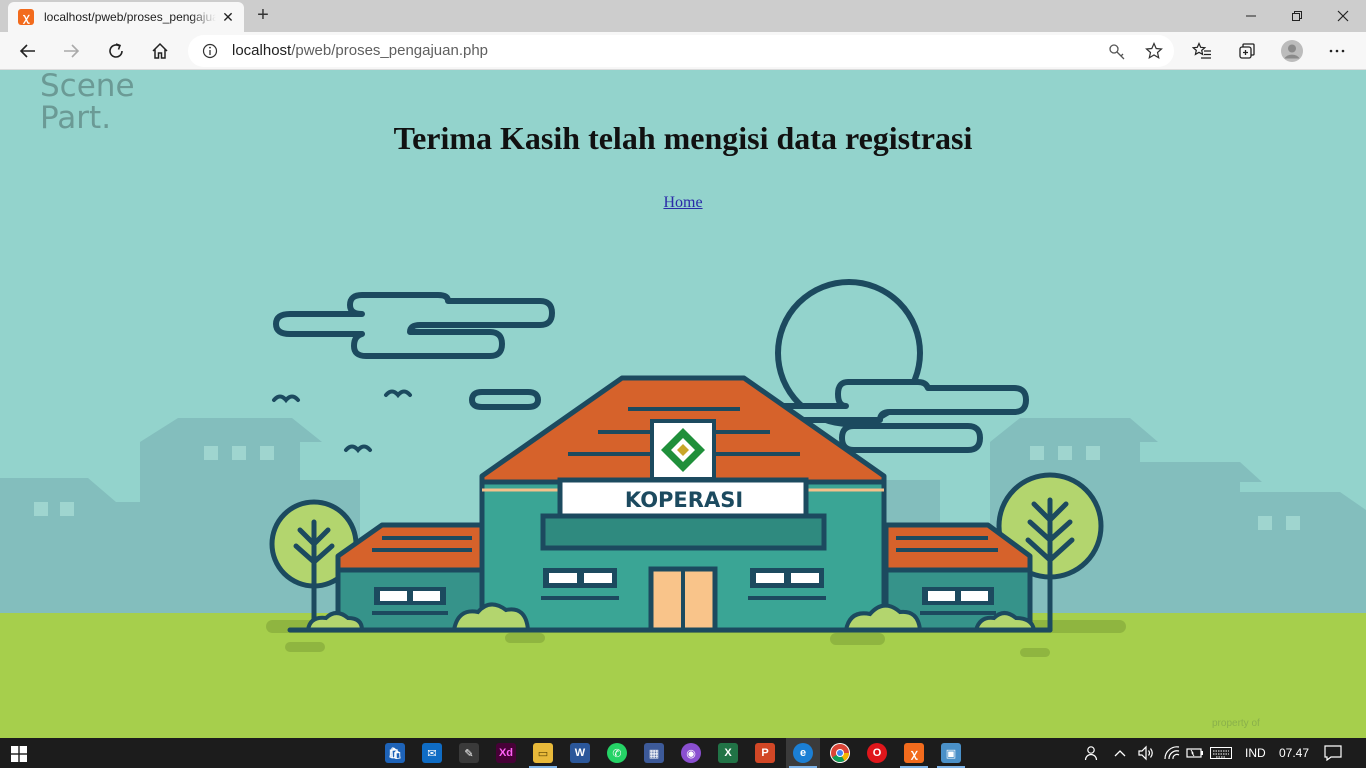 This screenshot has width=1366, height=768. Describe the element at coordinates (1236, 723) in the screenshot. I see `credit-text: property of` at that location.